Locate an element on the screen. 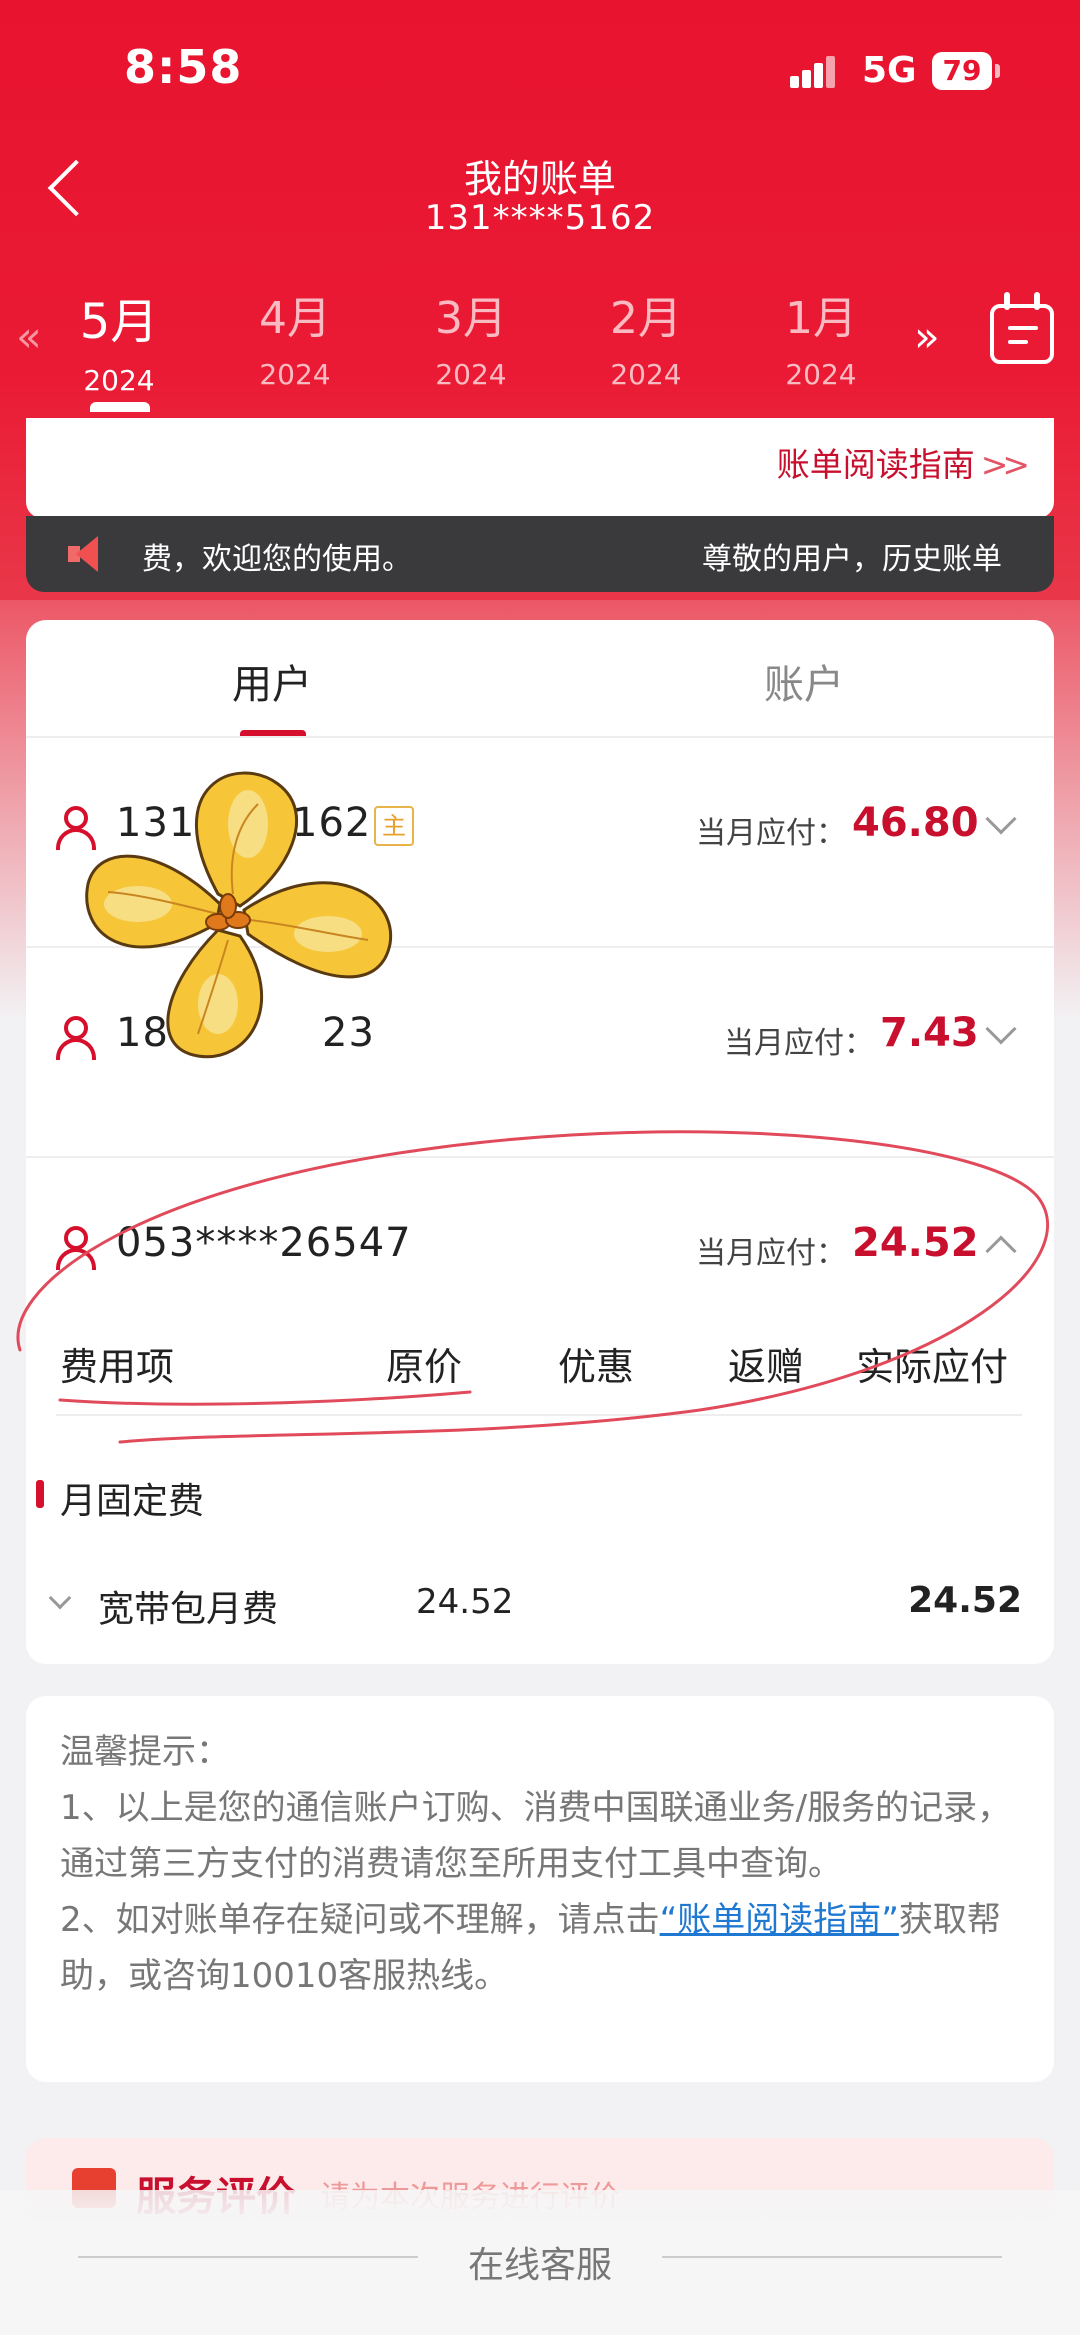 The height and width of the screenshot is (2335, 1080). month-tab-1: 4月 2024 is located at coordinates (295, 336).